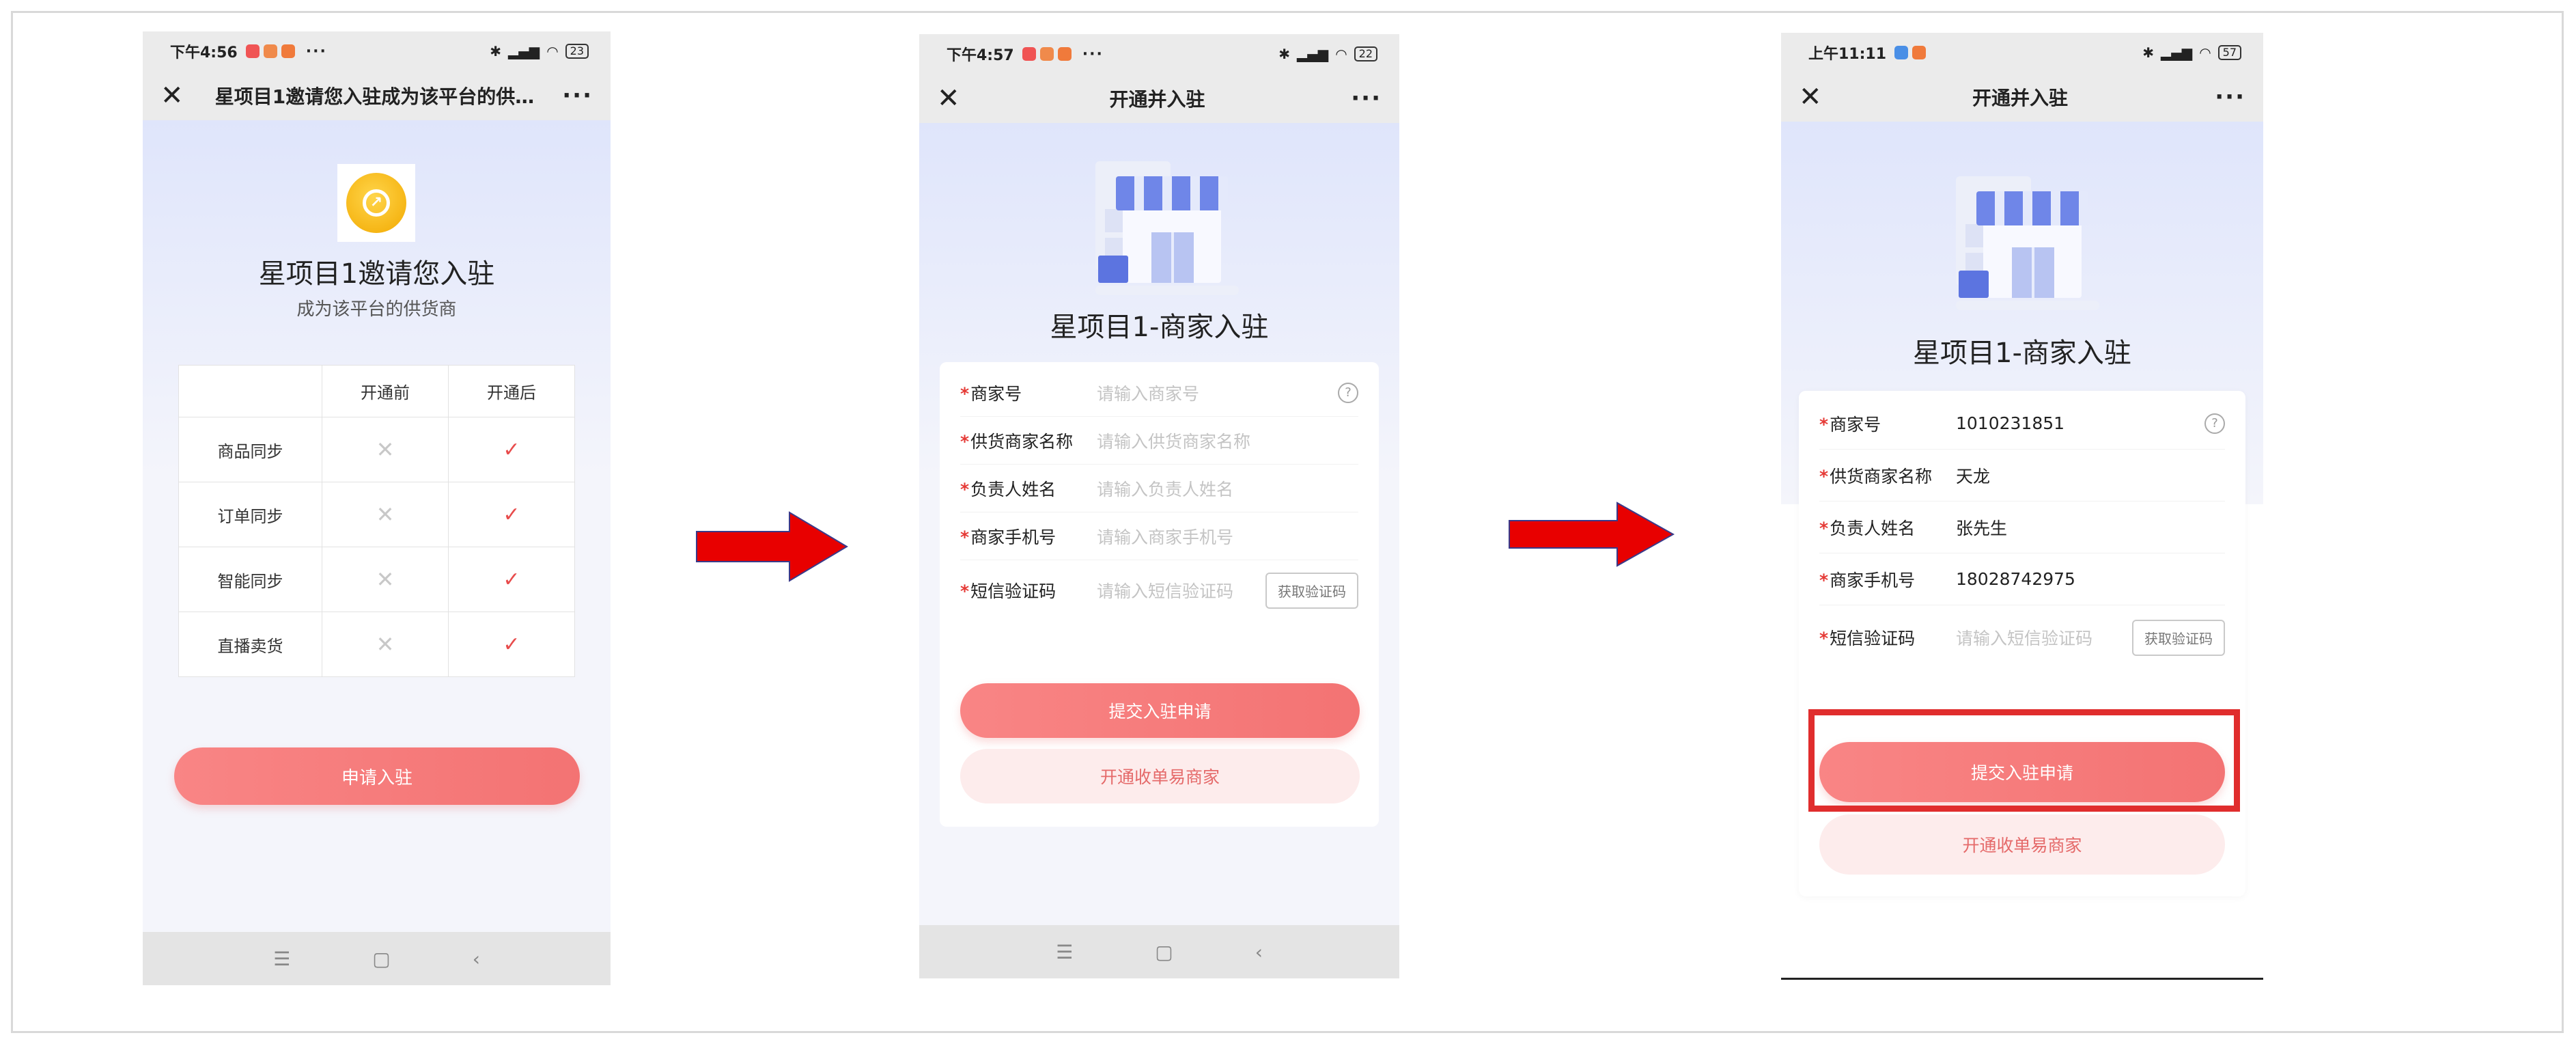 This screenshot has width=2576, height=1044. What do you see at coordinates (1227, 536) in the screenshot?
I see `phone-input: 请输入商家手机号` at bounding box center [1227, 536].